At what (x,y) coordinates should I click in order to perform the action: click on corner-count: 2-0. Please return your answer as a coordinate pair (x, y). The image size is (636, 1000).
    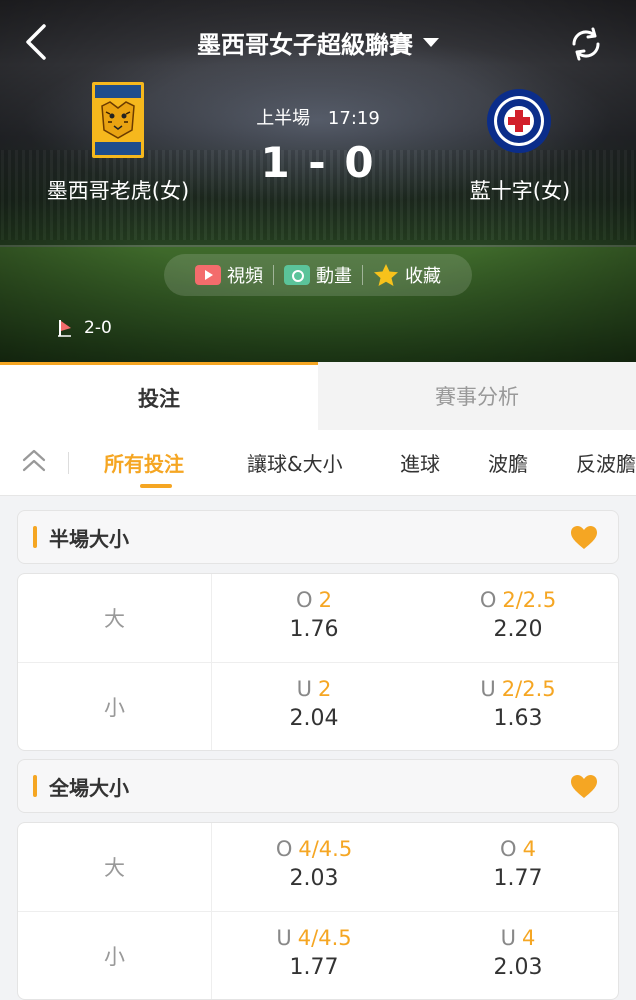
    Looking at the image, I should click on (85, 328).